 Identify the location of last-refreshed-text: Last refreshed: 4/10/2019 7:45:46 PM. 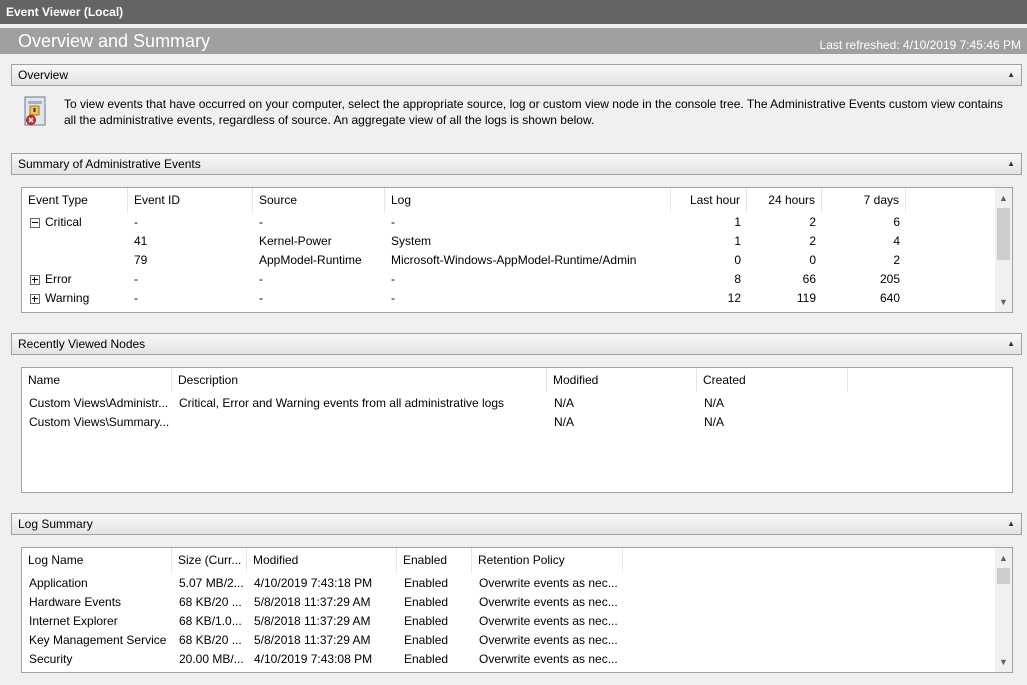
(920, 45).